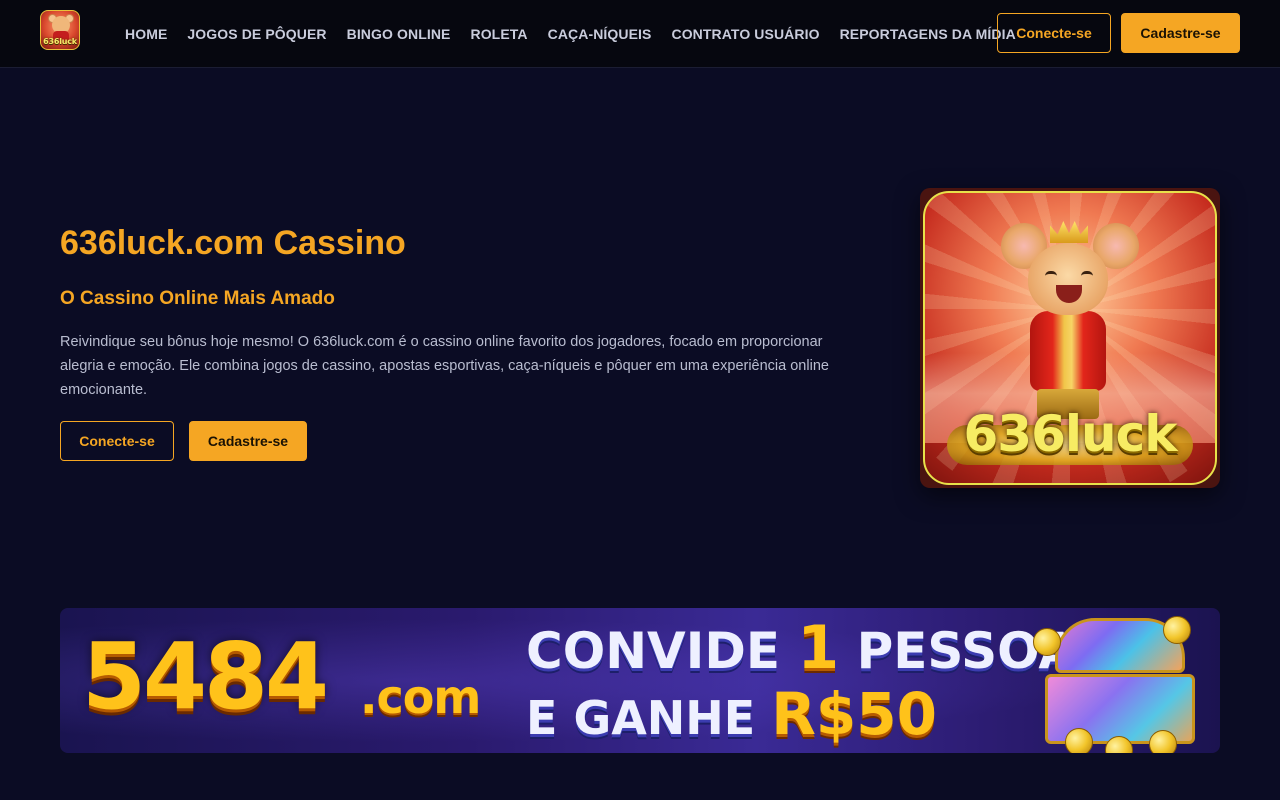  I want to click on hero-brand-image: 636luck, so click(1070, 338).